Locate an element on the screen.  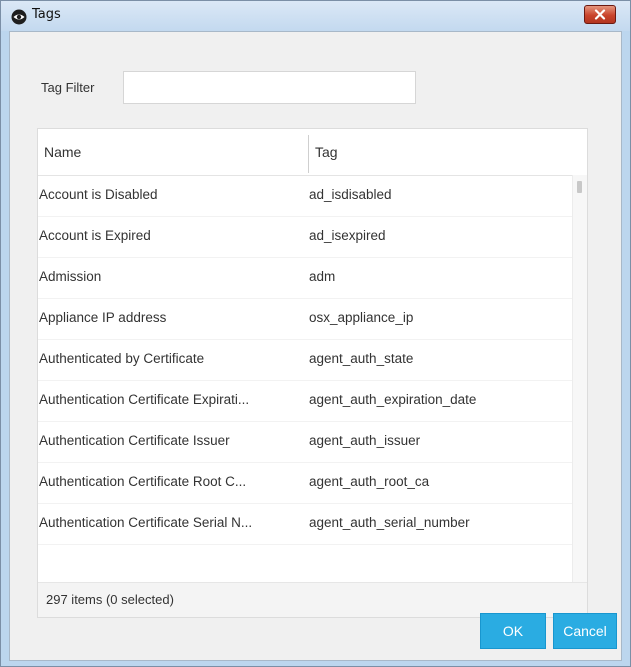
table-row: Account is Disabled ad_isdisabled is located at coordinates (306, 196).